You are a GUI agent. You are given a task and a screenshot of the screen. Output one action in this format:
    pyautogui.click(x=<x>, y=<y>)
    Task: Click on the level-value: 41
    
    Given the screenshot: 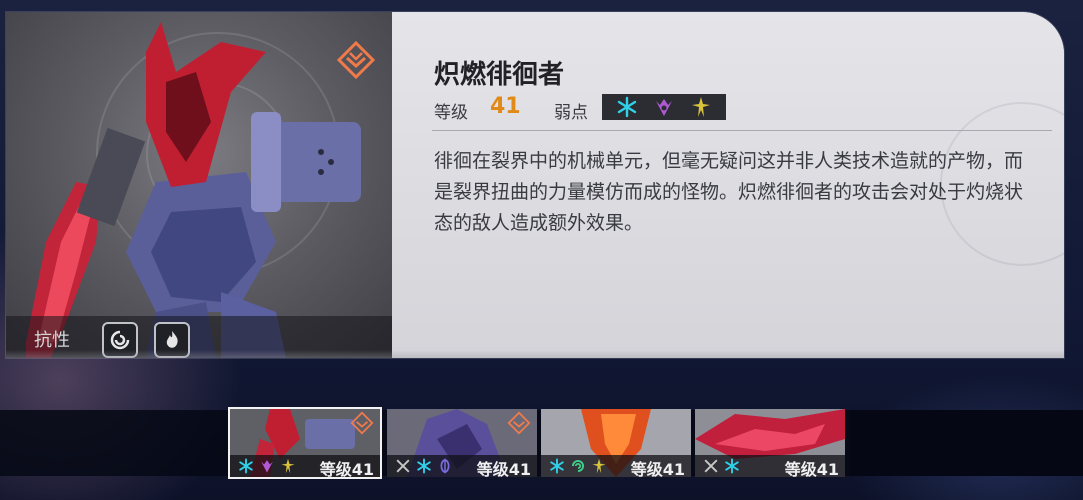 What is the action you would take?
    pyautogui.click(x=505, y=106)
    